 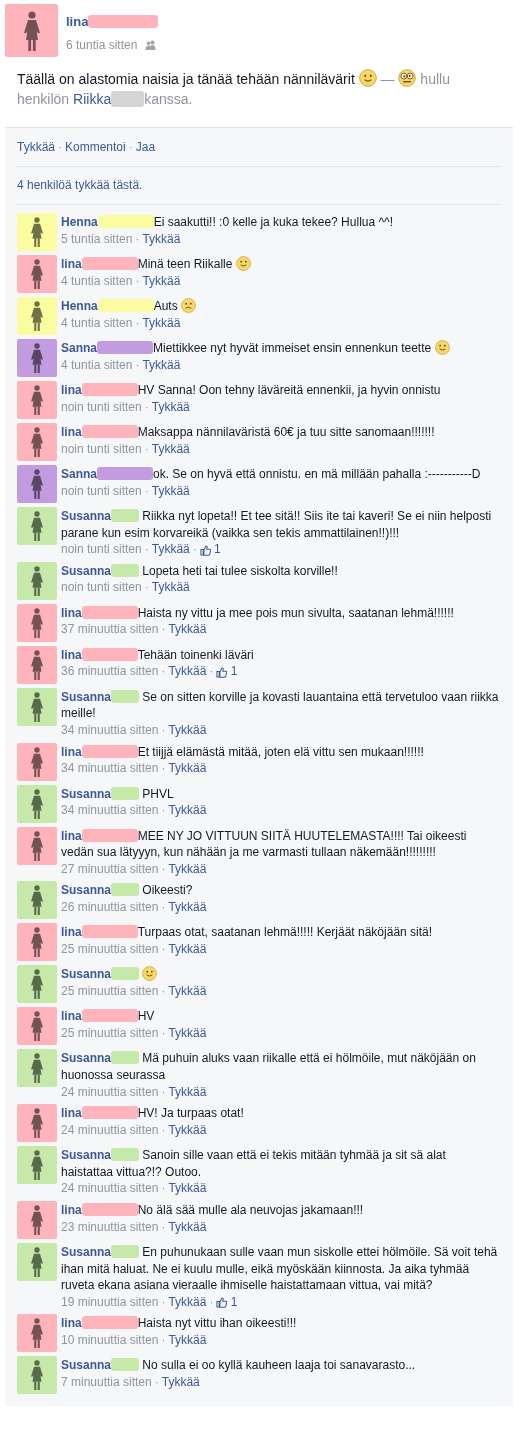 What do you see at coordinates (106, 1381) in the screenshot?
I see `comment-time: 7 minuuttia sitten` at bounding box center [106, 1381].